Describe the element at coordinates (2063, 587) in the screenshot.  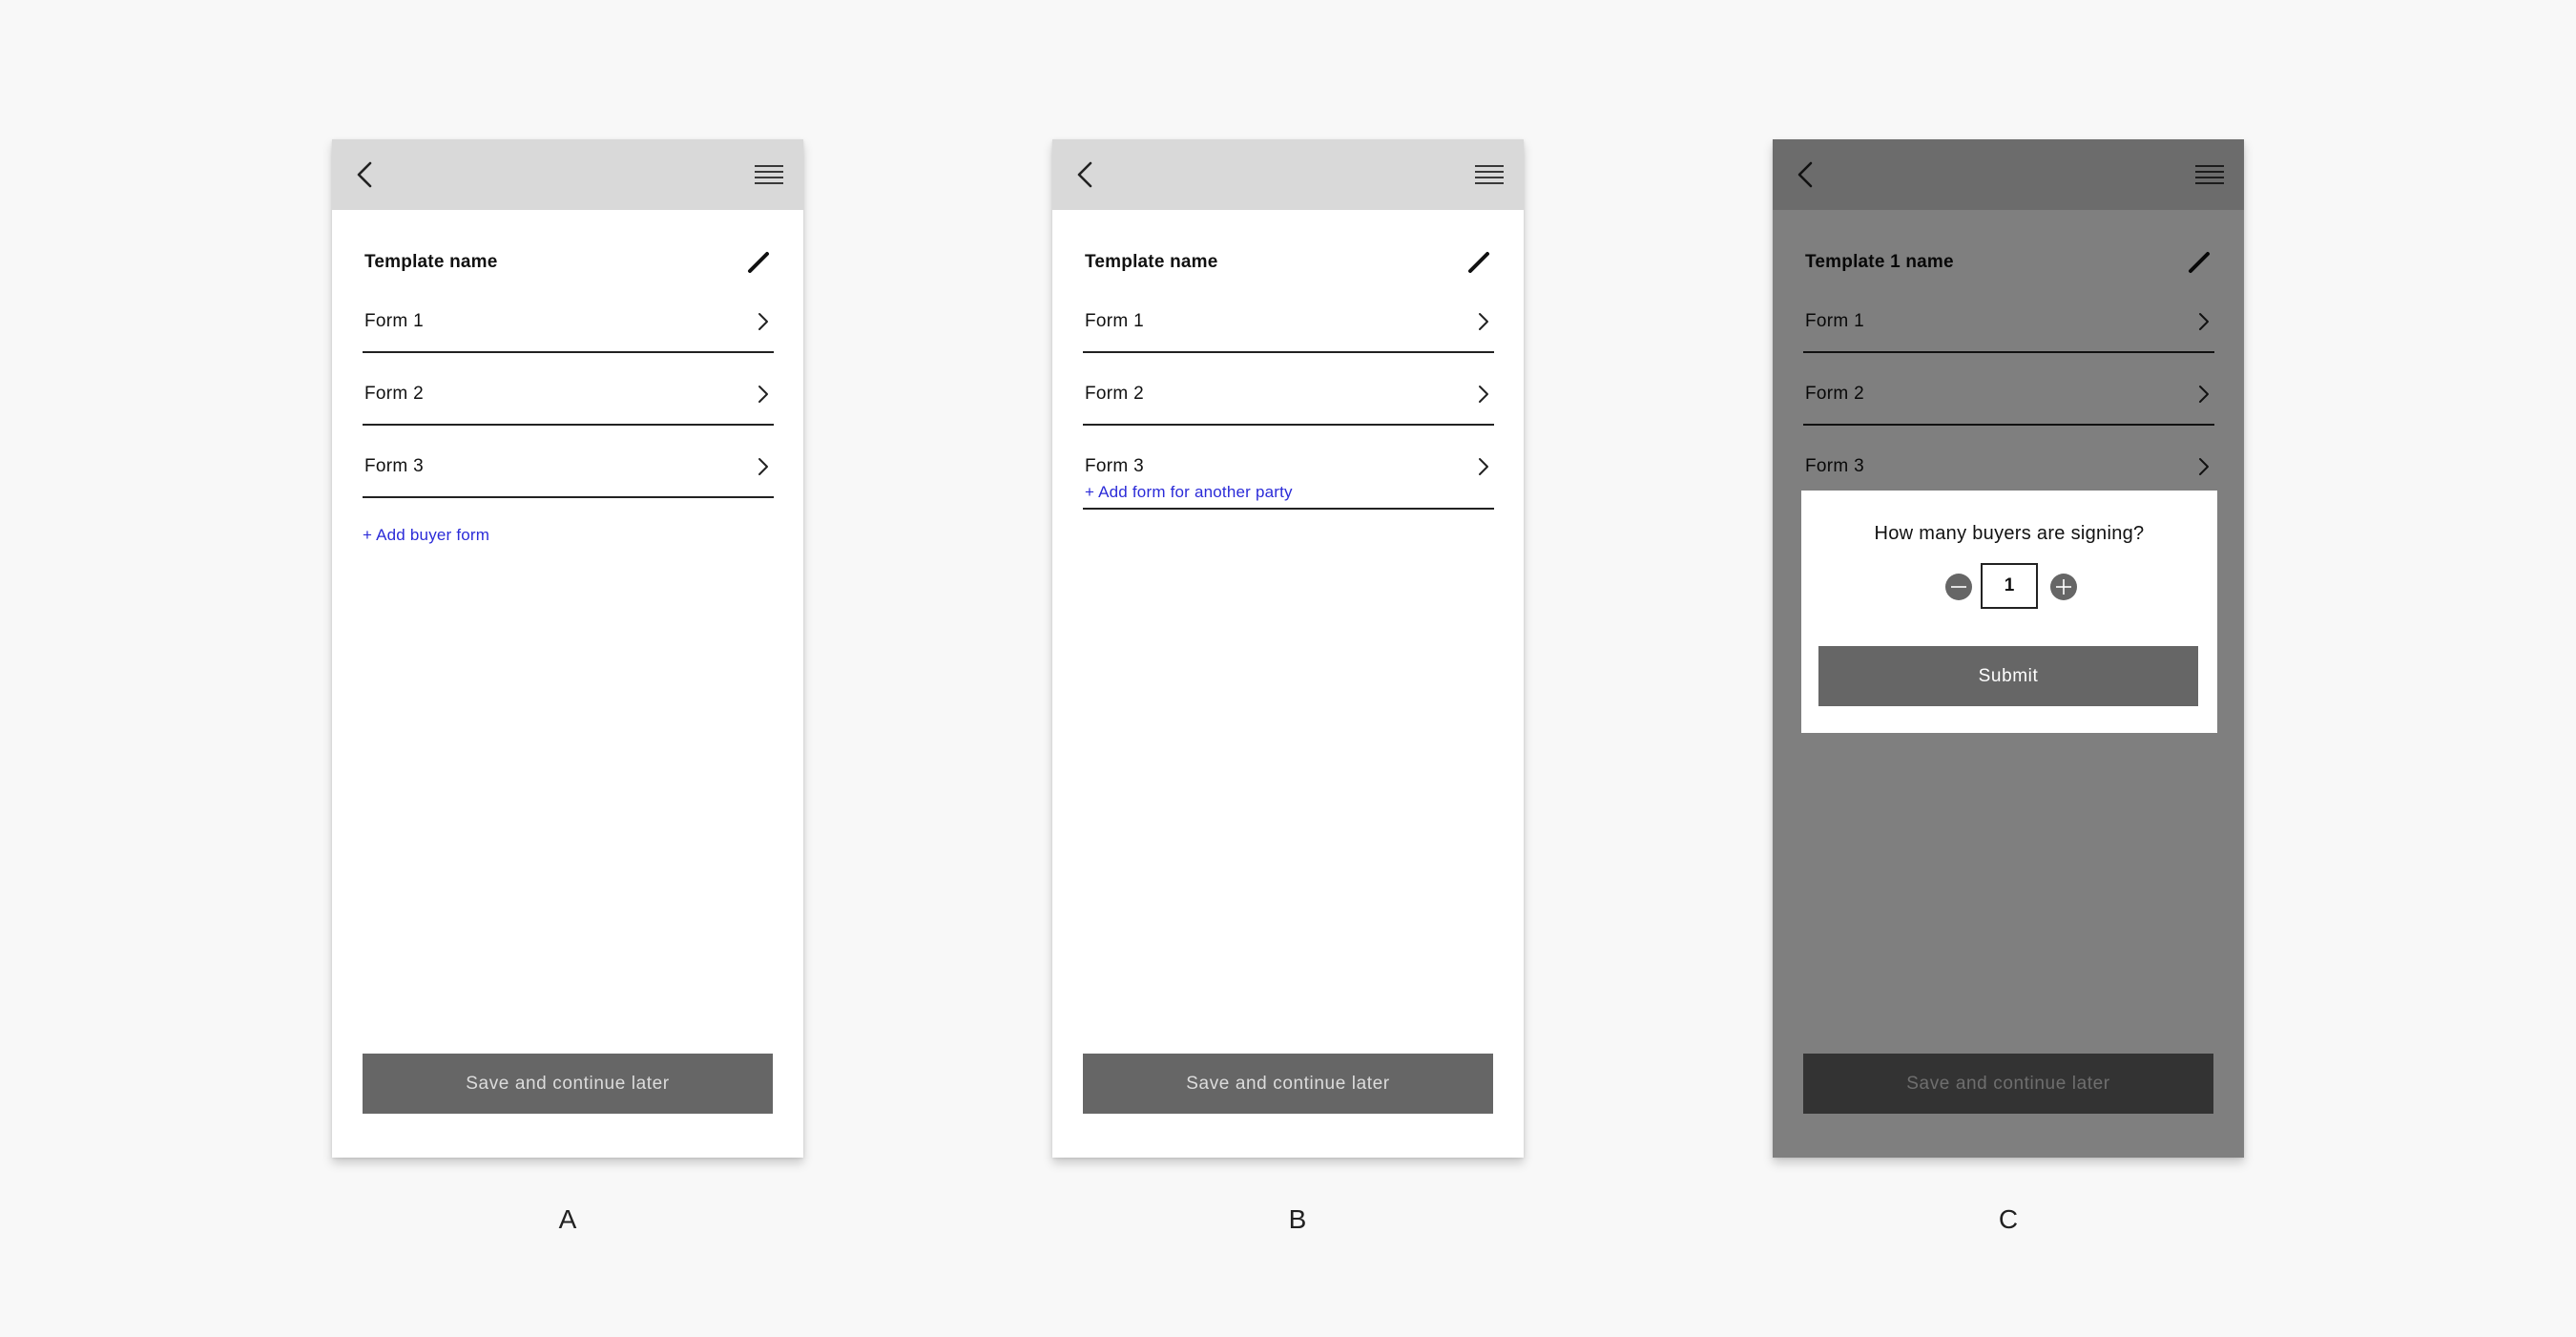
I see `plus-circle-icon` at that location.